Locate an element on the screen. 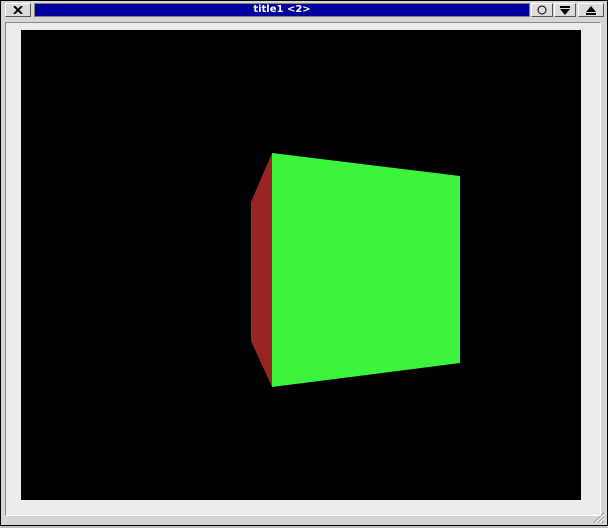 This screenshot has width=608, height=528. window-title: title1 <2> is located at coordinates (282, 9).